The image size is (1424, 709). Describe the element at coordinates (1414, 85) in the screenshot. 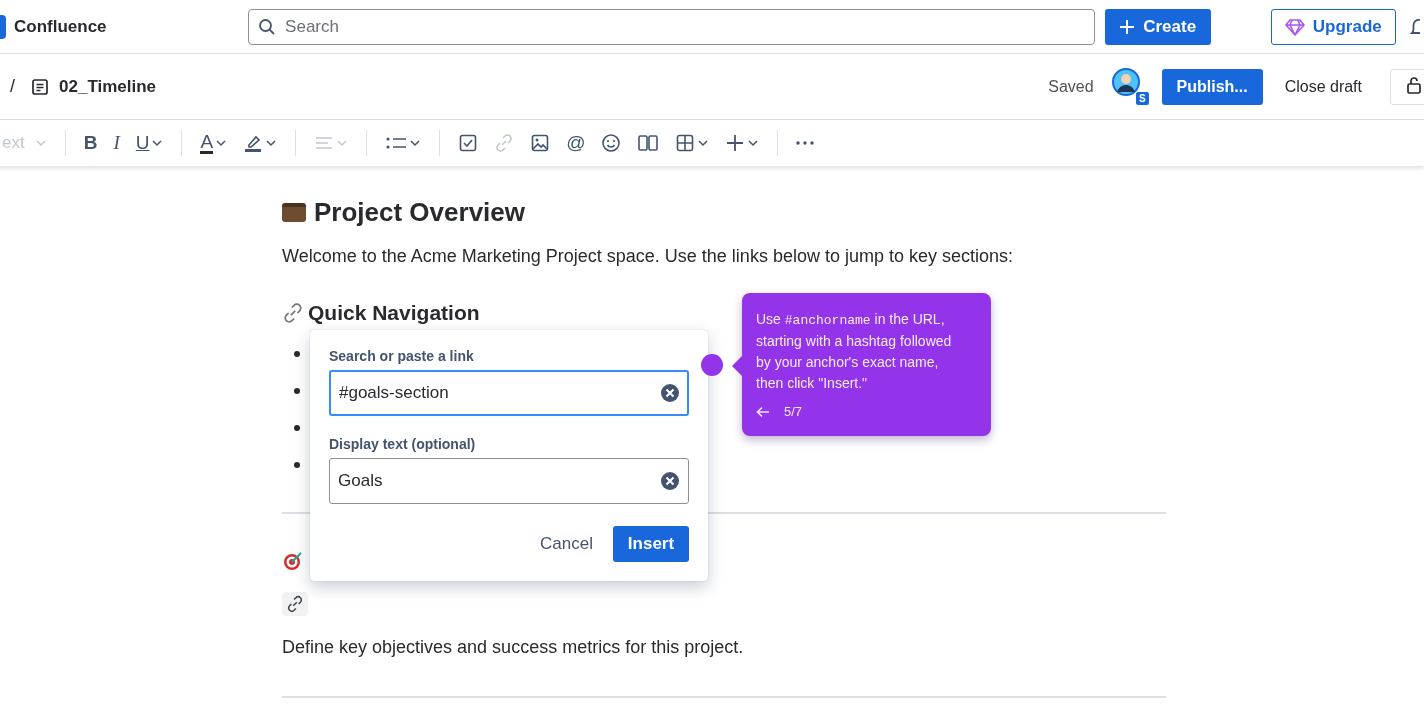

I see `lock-icon` at that location.